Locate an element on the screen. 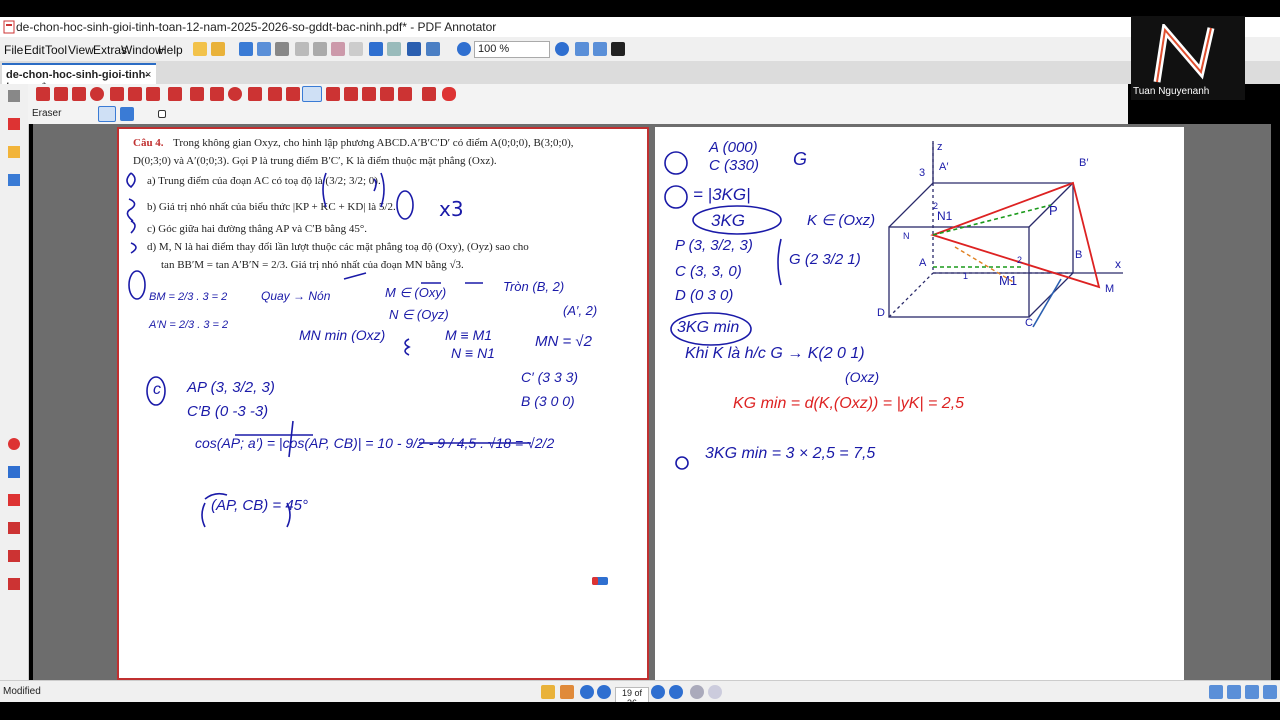  cube-label-m: M is located at coordinates (1110, 289).